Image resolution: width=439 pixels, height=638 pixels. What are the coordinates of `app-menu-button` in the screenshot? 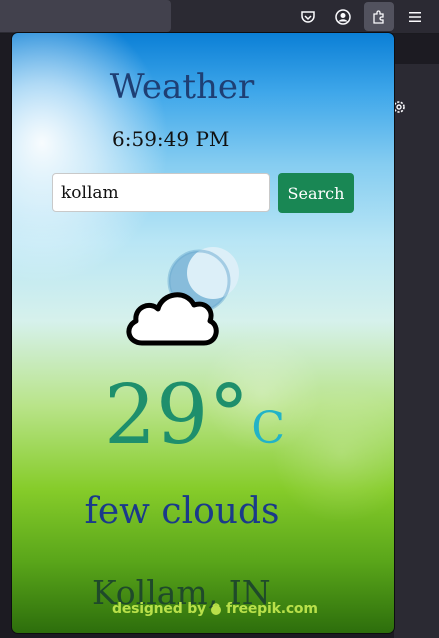 It's located at (415, 16).